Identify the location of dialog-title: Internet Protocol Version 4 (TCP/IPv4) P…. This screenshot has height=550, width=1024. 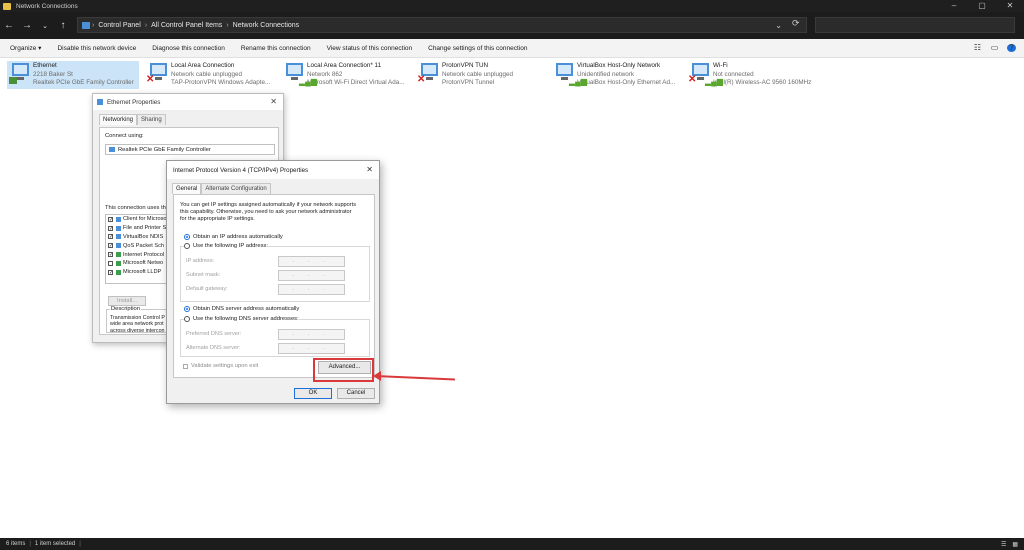
(241, 170).